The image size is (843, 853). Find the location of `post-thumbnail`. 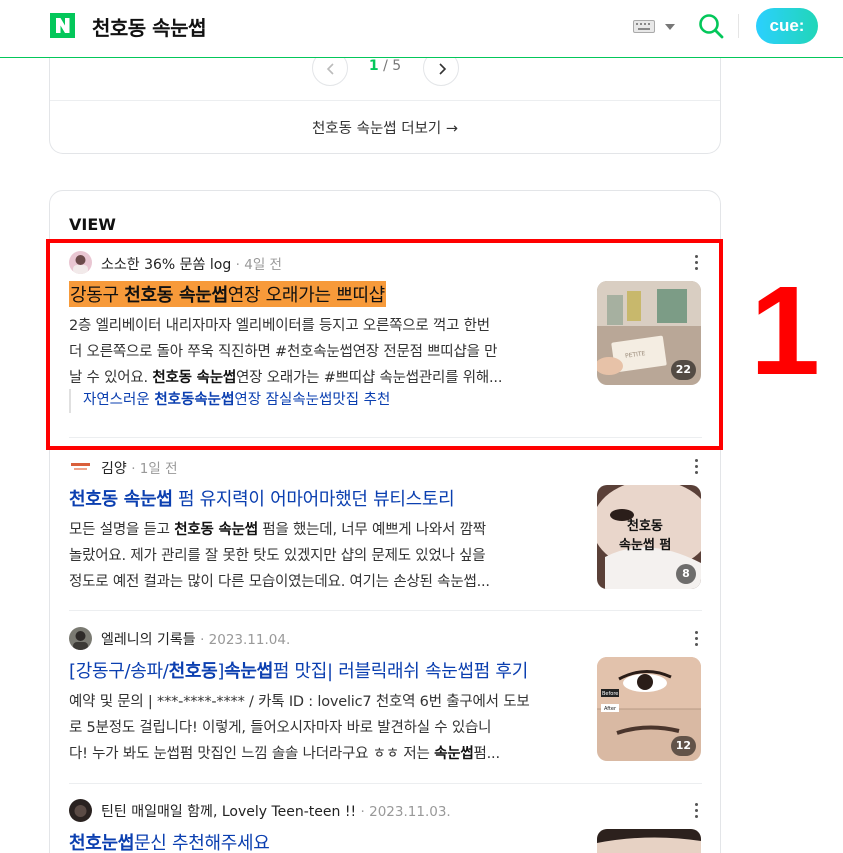

post-thumbnail is located at coordinates (649, 841).